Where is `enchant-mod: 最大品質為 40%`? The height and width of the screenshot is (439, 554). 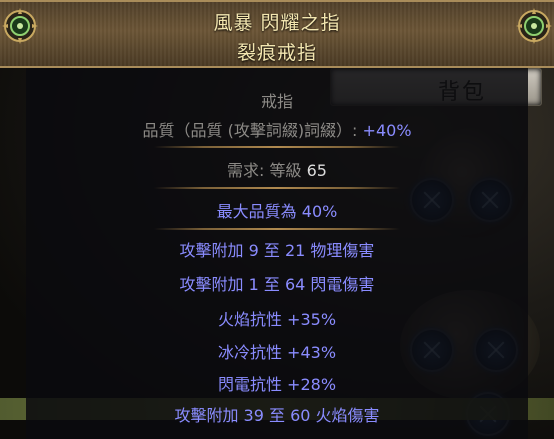 enchant-mod: 最大品質為 40% is located at coordinates (277, 211).